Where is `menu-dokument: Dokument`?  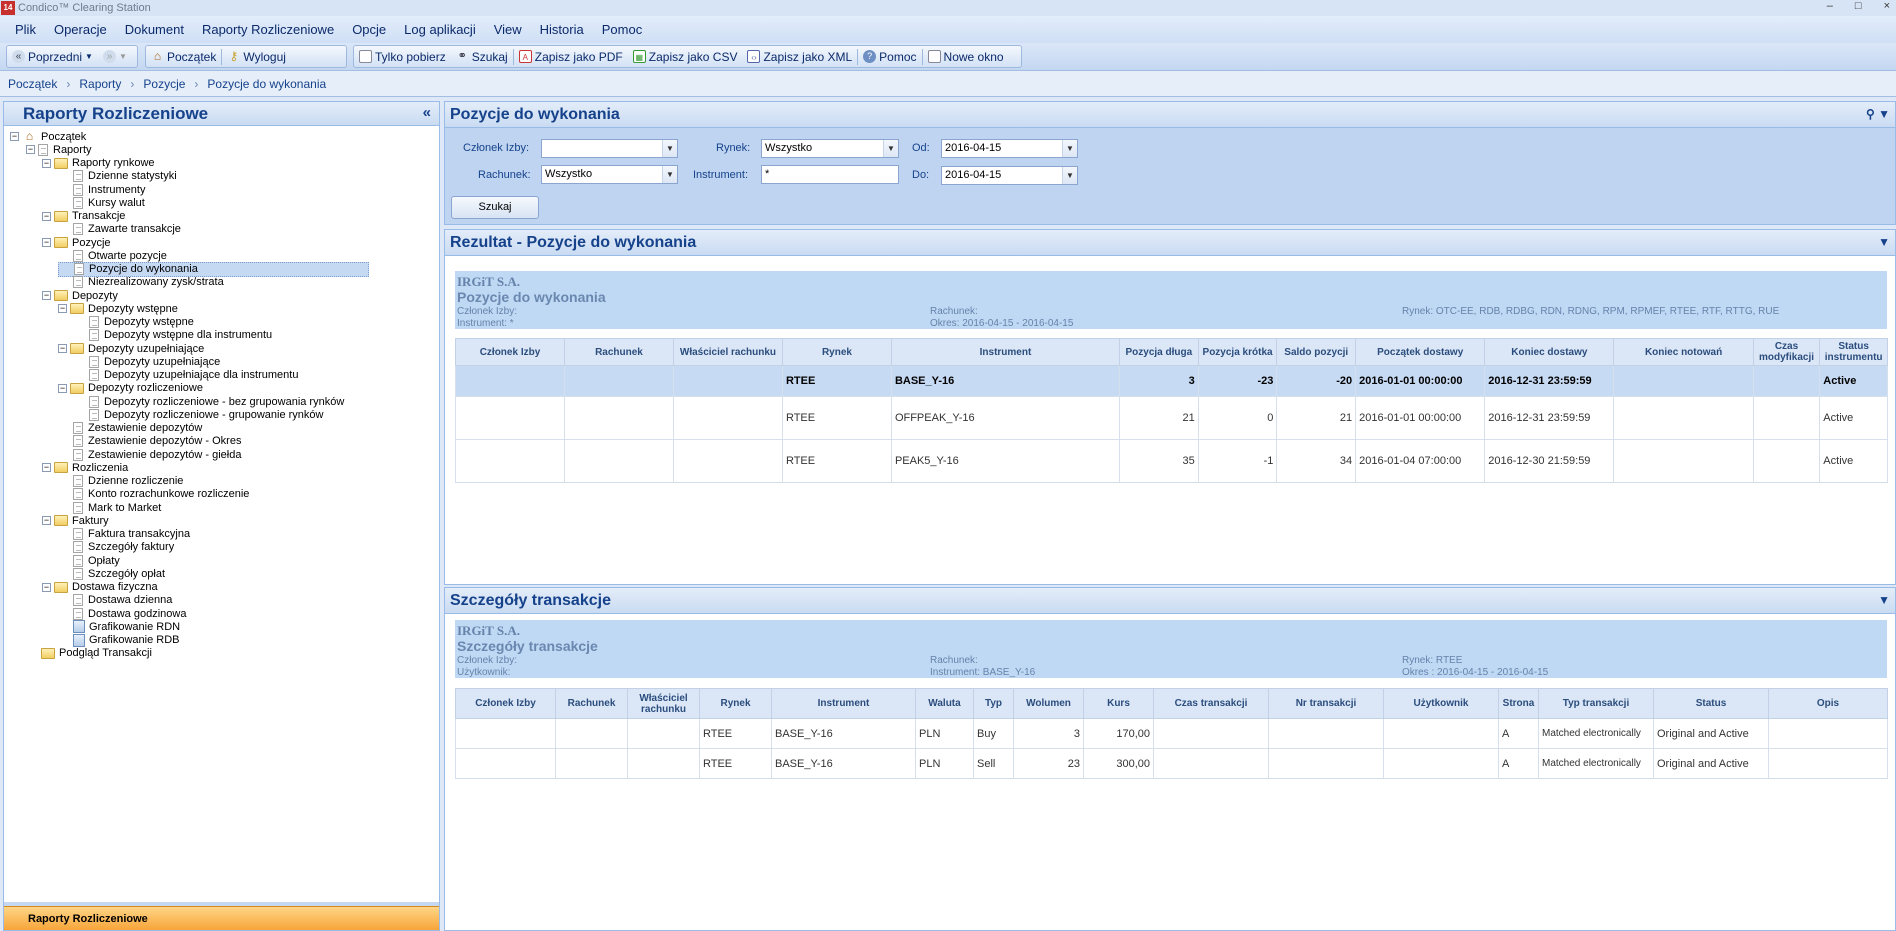 menu-dokument: Dokument is located at coordinates (154, 29).